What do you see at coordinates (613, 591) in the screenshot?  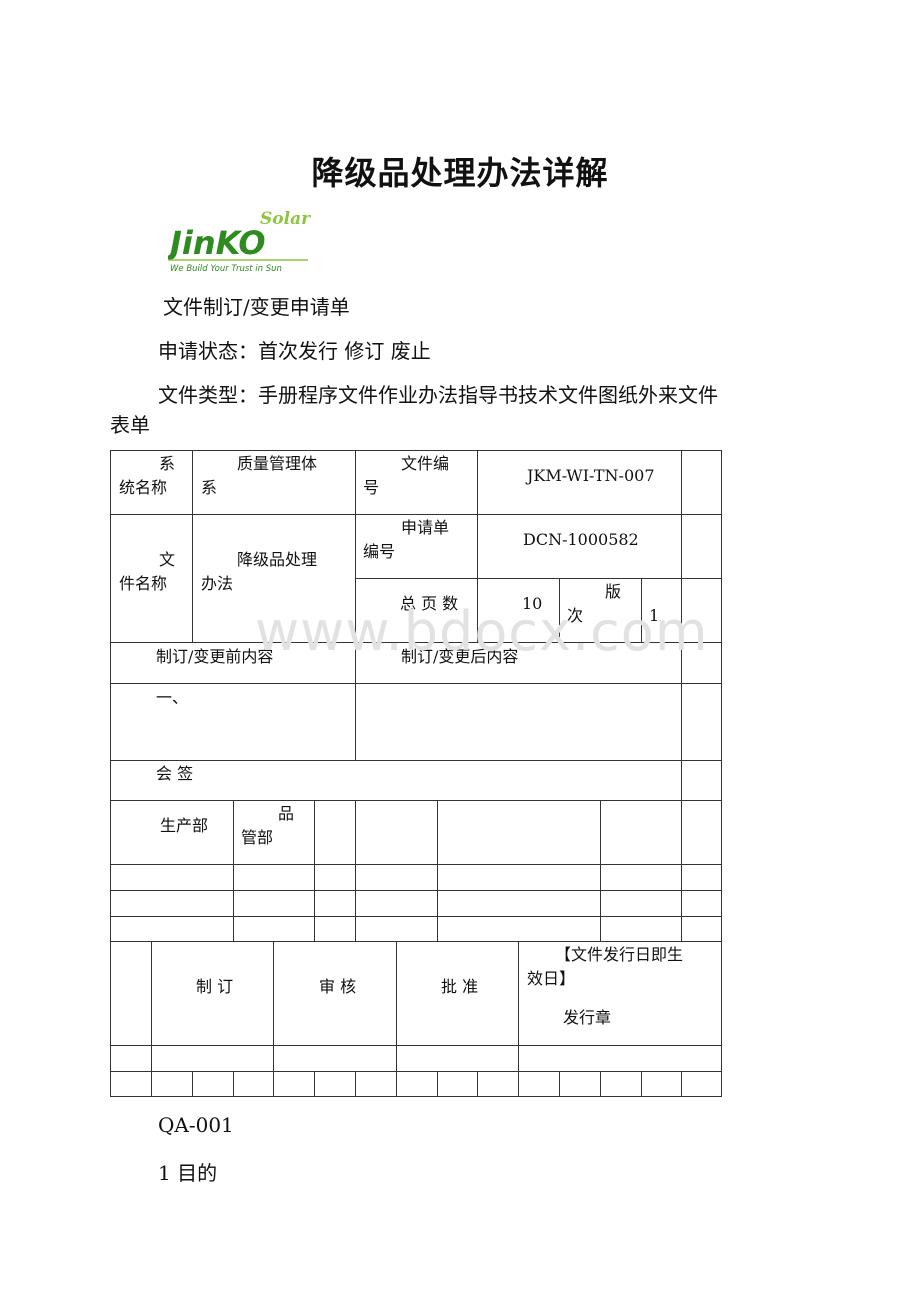 I see `version-label: 版` at bounding box center [613, 591].